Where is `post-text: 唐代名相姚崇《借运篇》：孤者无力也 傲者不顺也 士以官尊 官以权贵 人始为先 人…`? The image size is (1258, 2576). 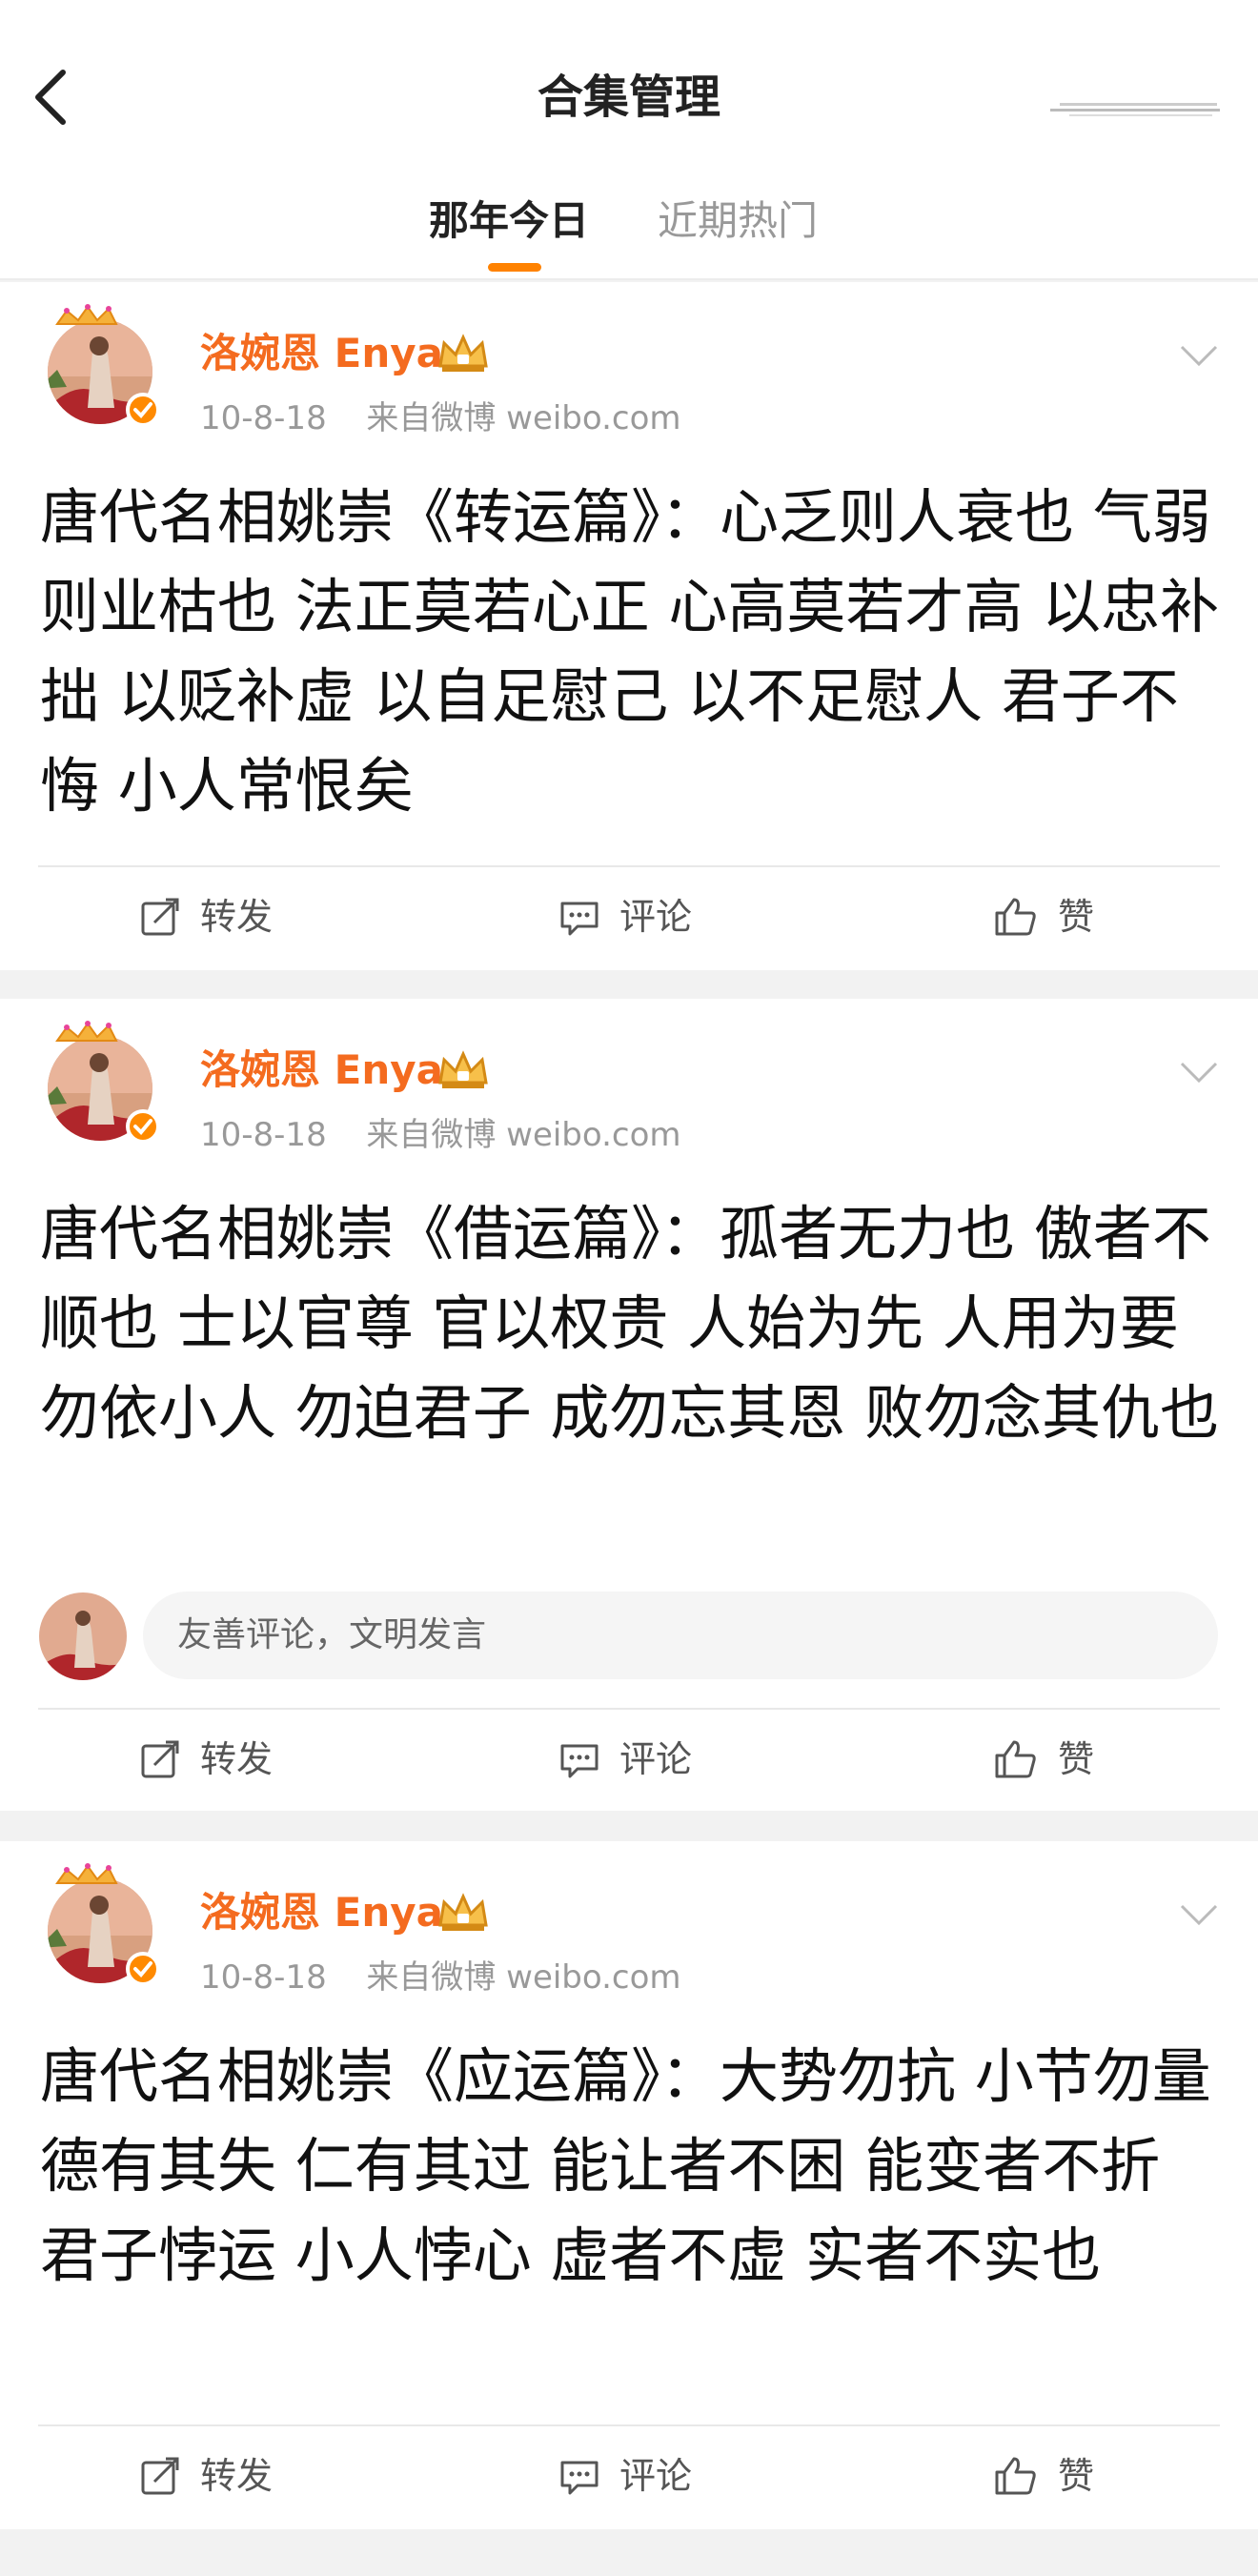
post-text: 唐代名相姚崇《借运篇》：孤者无力也 傲者不顺也 士以官尊 官以权贵 人始为先 人… is located at coordinates (631, 1323).